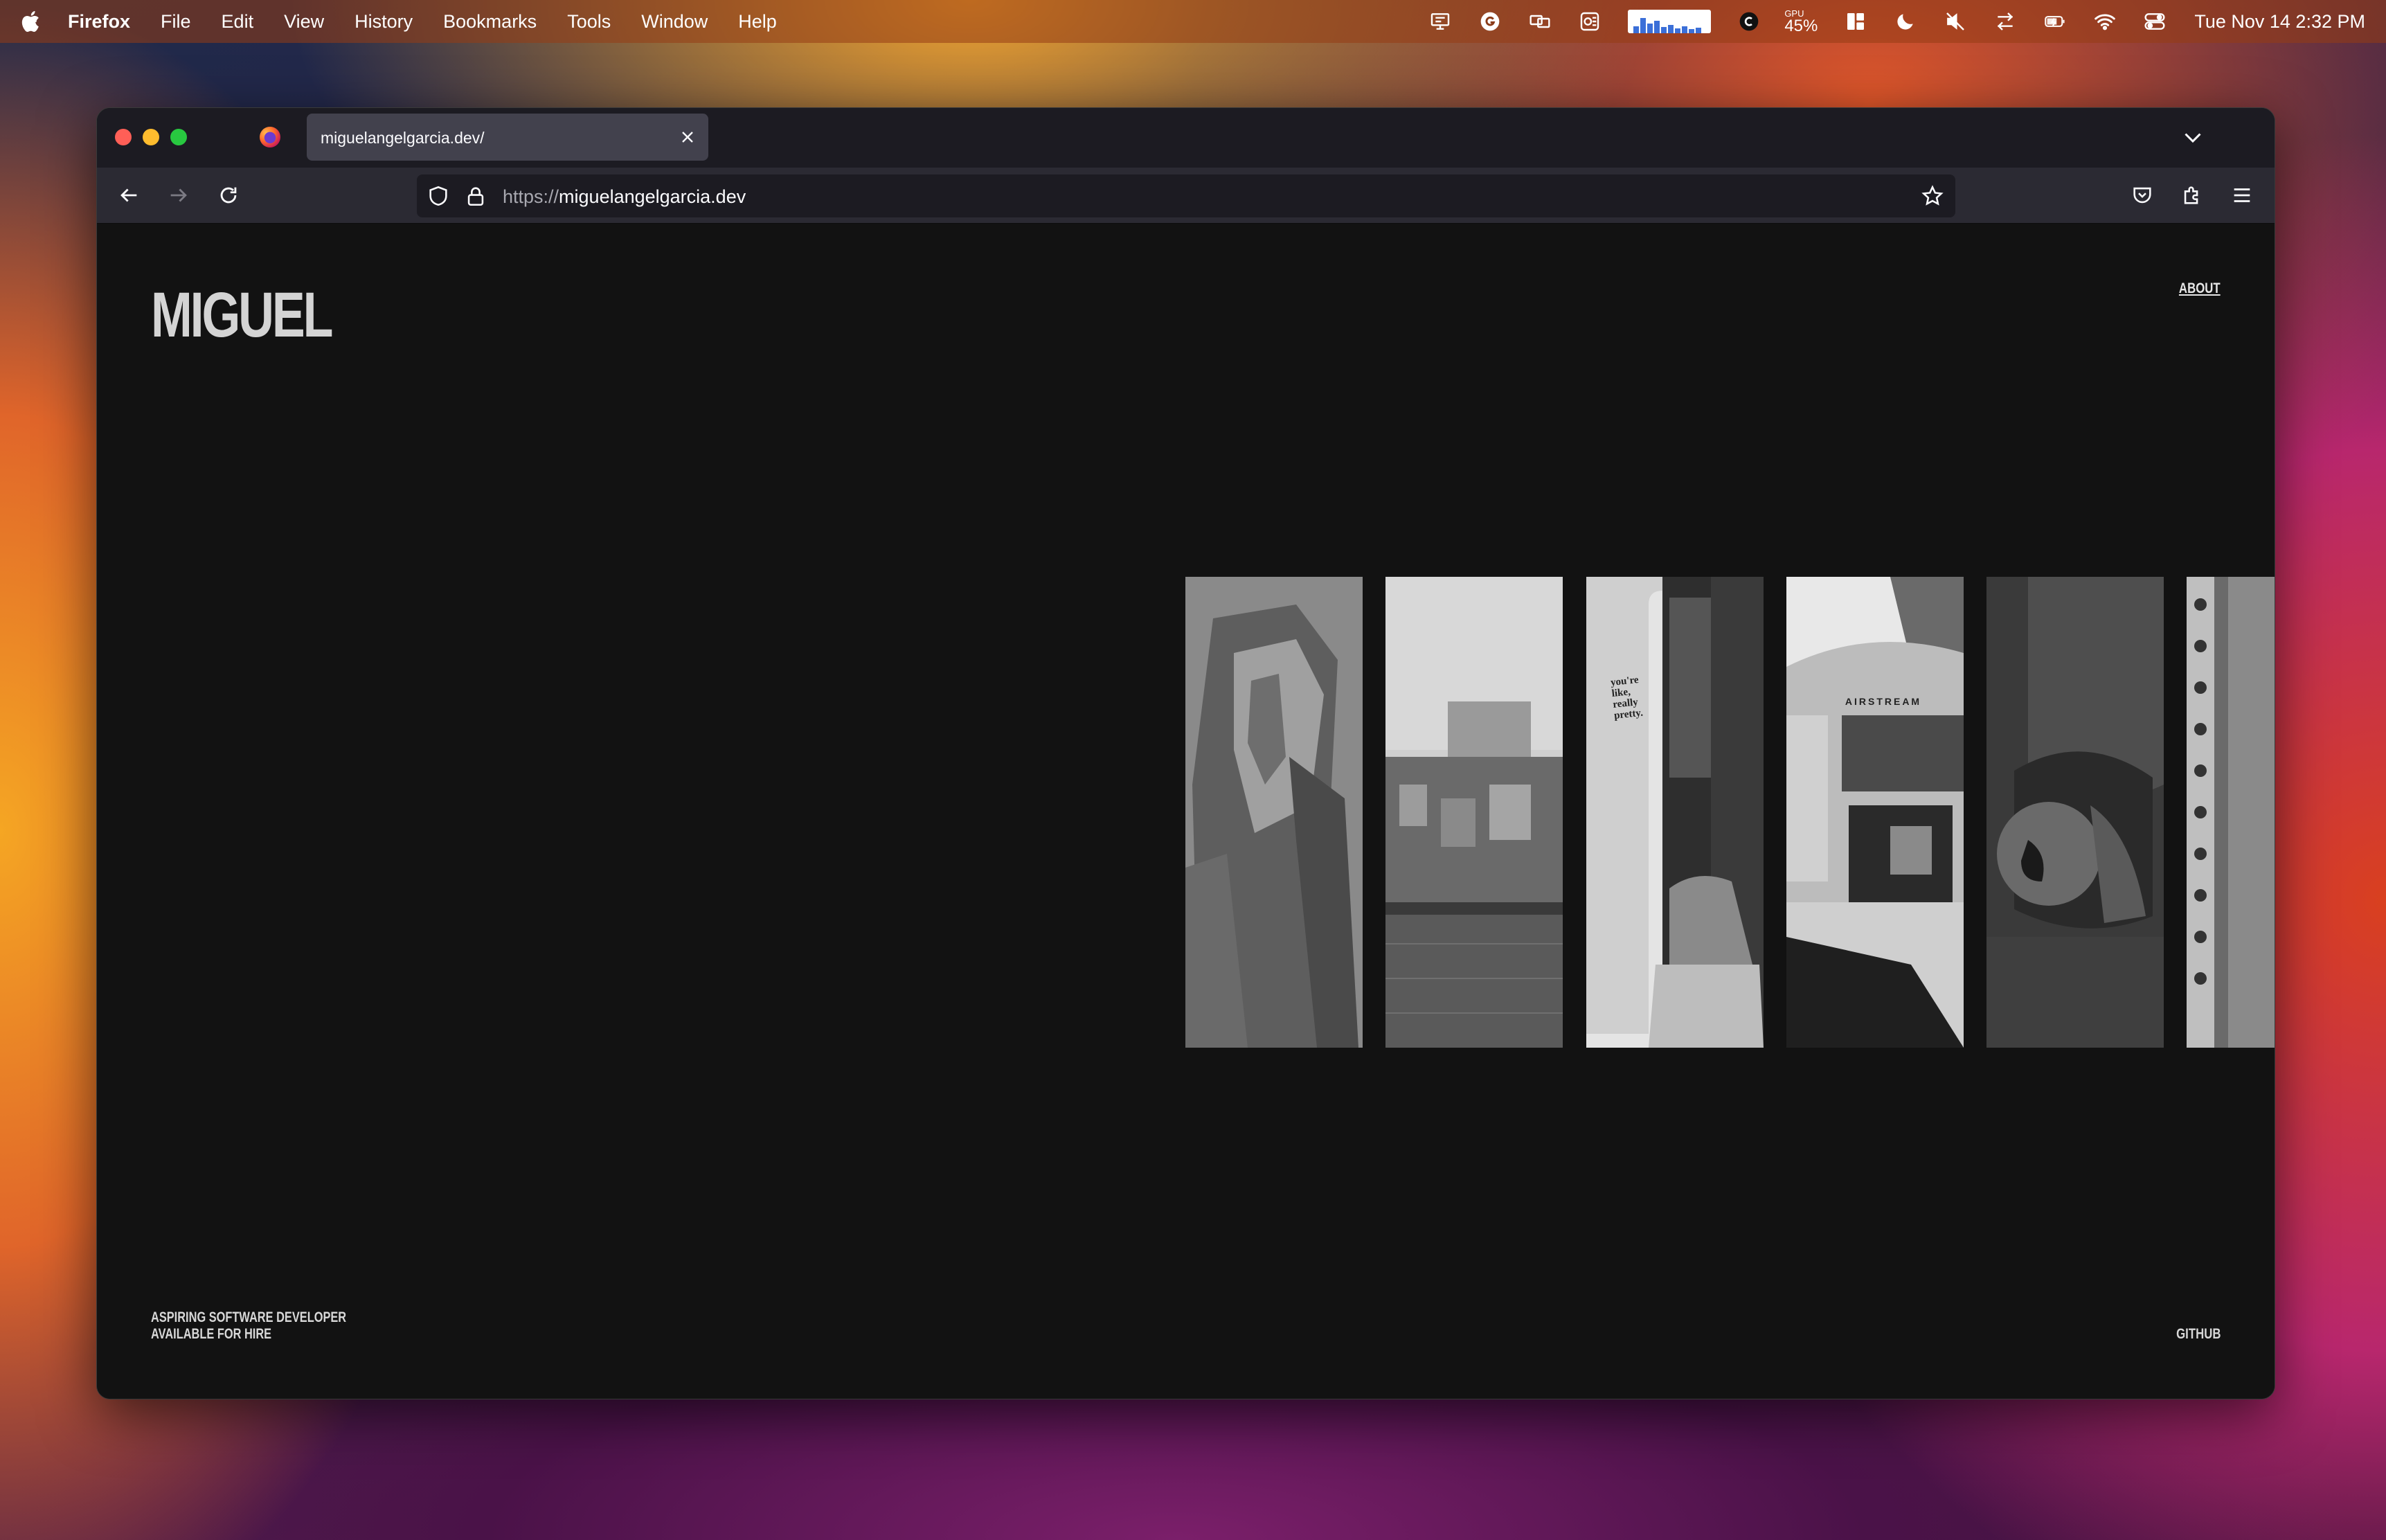  I want to click on mute-icon, so click(1956, 21).